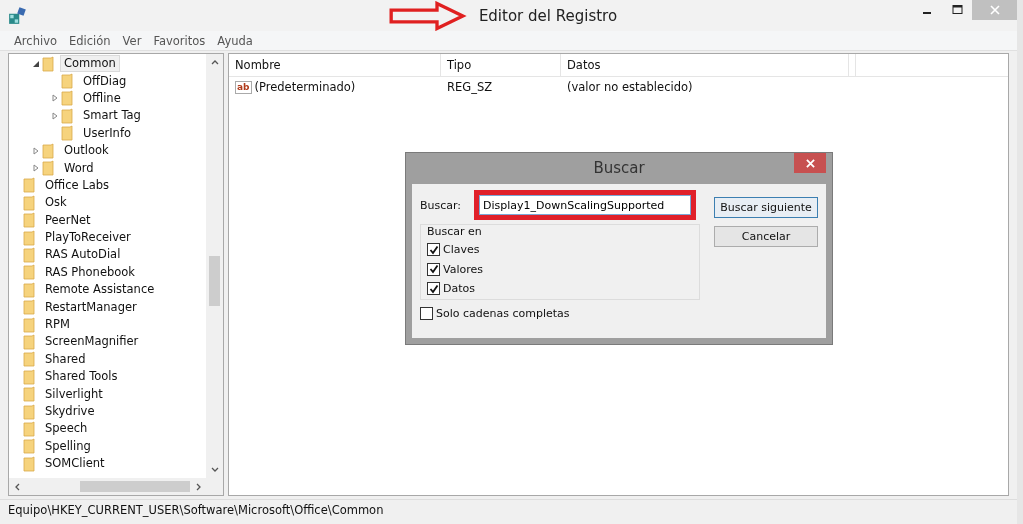  I want to click on close-button, so click(810, 163).